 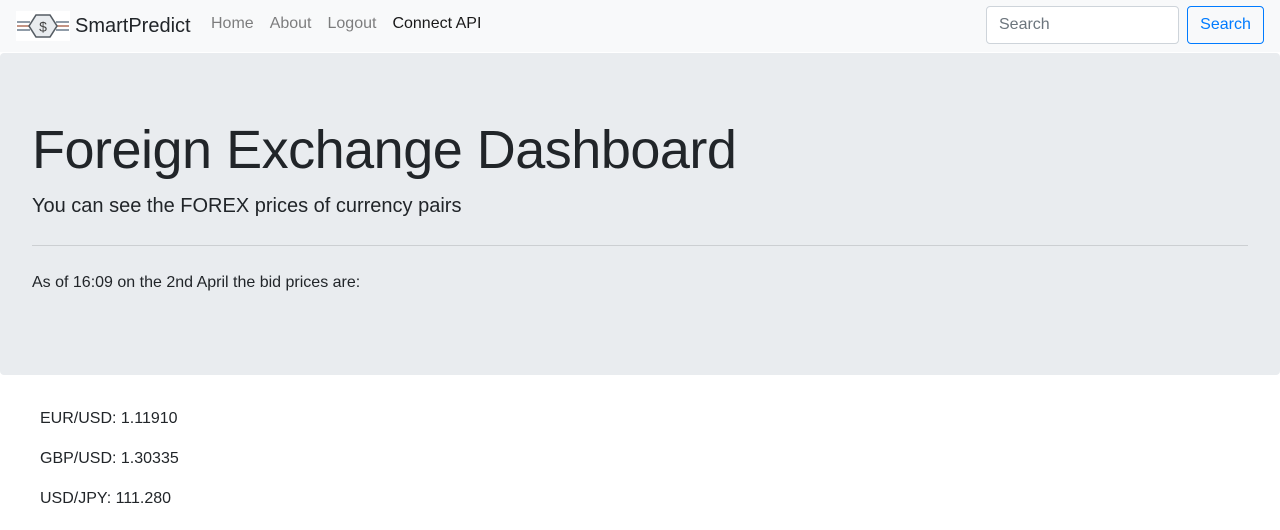 I want to click on price-gbp-usd: GBP/USD: 1.30335, so click(x=109, y=458).